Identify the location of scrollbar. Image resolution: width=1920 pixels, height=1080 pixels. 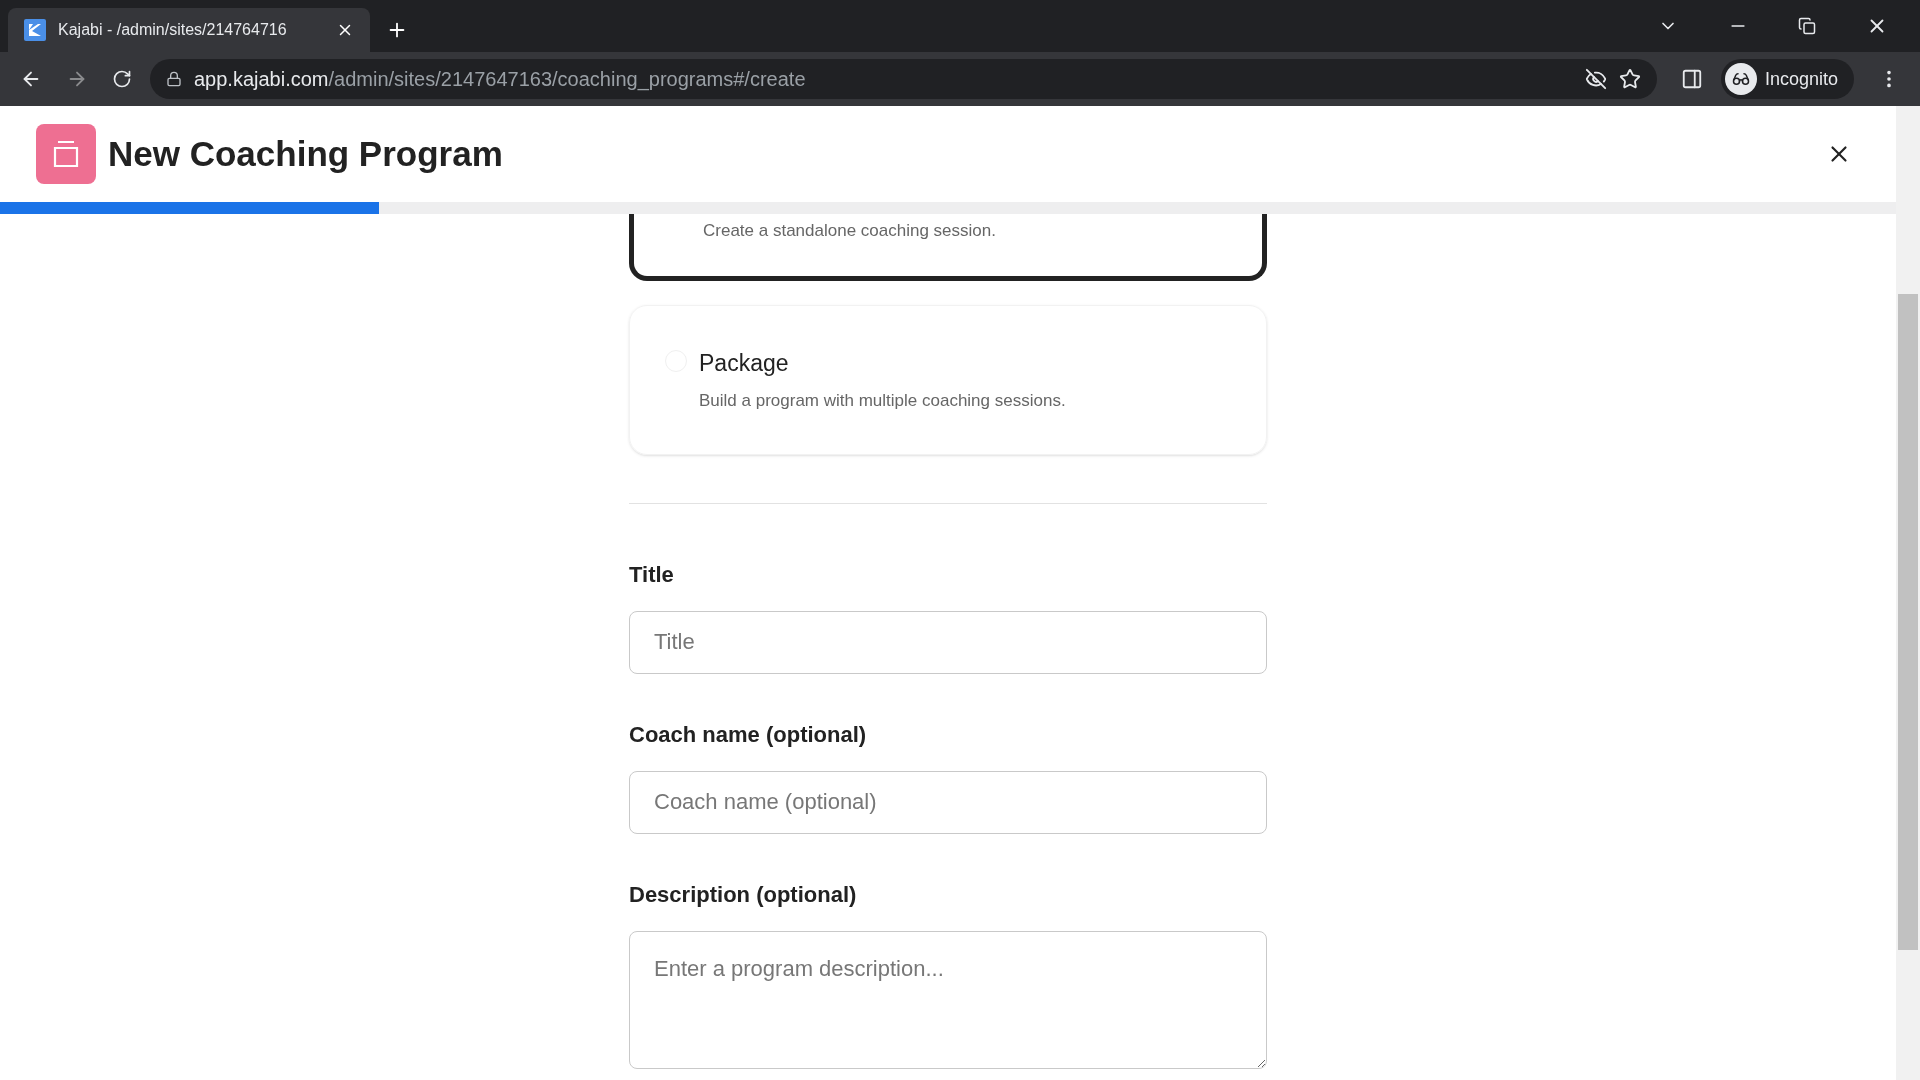
(1908, 593).